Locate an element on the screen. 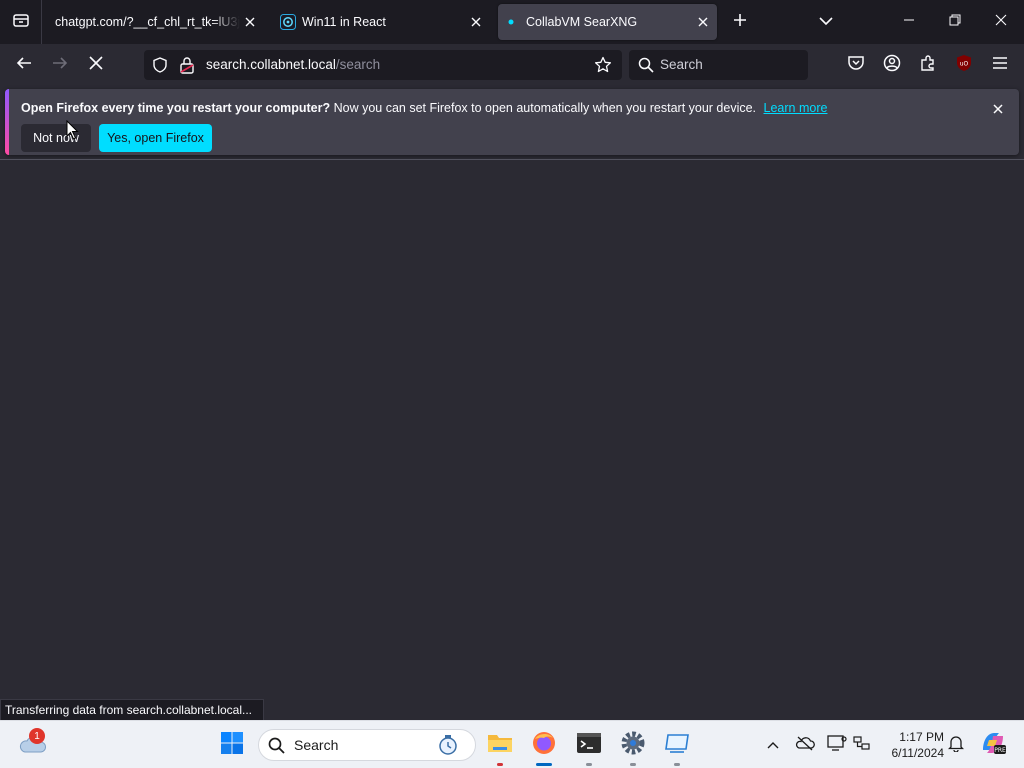 This screenshot has width=1024, height=768. taskbar-terminal is located at coordinates (589, 746).